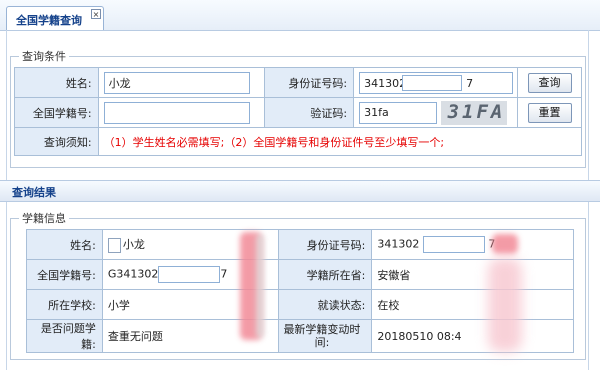  What do you see at coordinates (64, 244) in the screenshot?
I see `result-name-label: 姓名:` at bounding box center [64, 244].